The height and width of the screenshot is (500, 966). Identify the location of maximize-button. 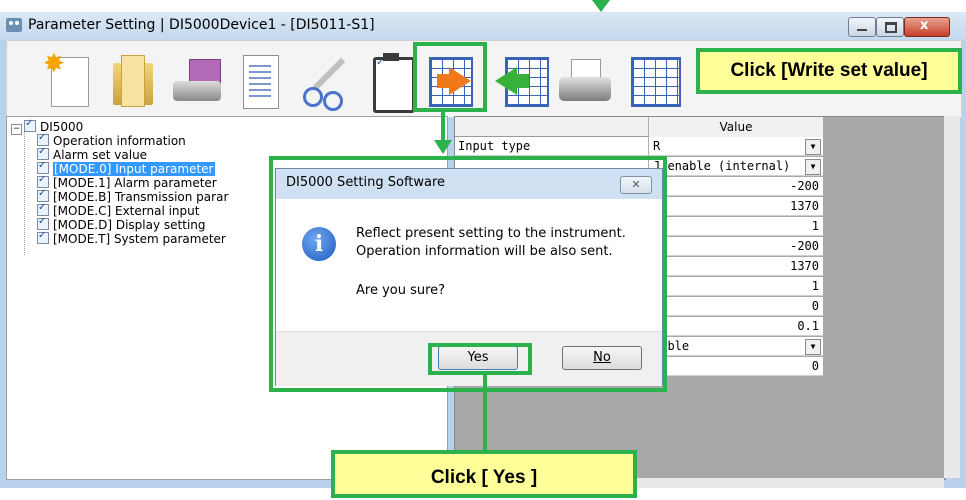
(890, 27).